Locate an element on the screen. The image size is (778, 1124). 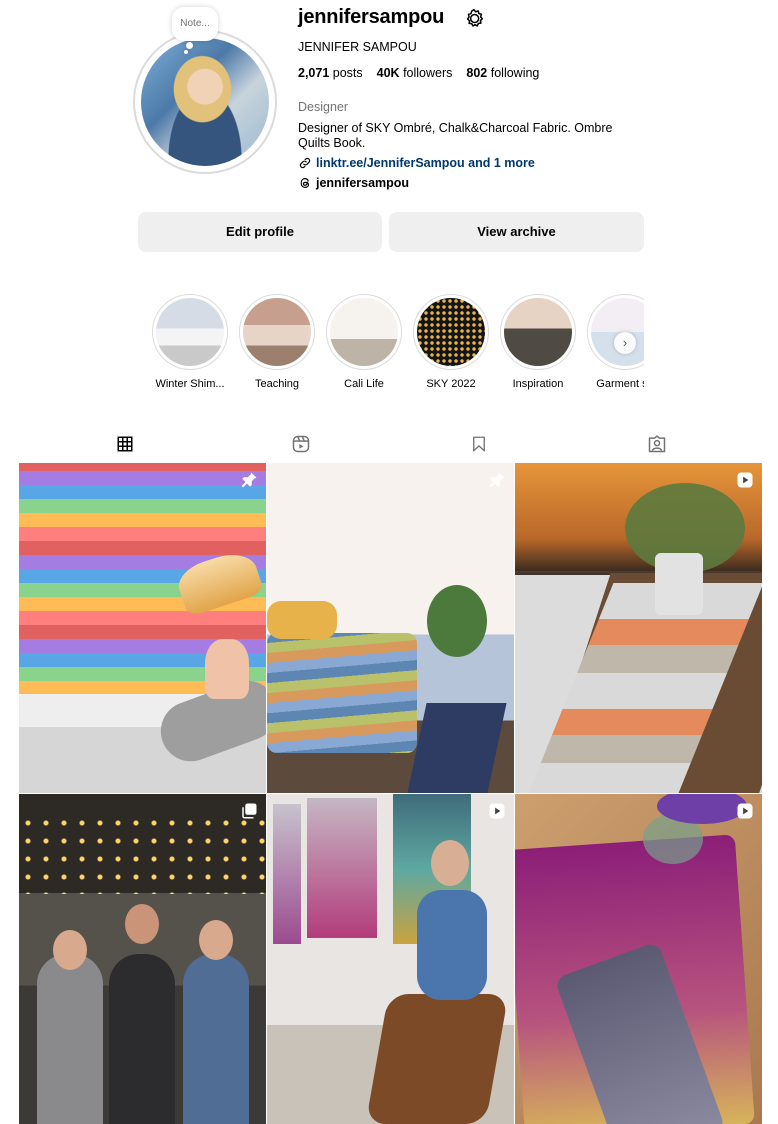
avatar is located at coordinates (205, 102).